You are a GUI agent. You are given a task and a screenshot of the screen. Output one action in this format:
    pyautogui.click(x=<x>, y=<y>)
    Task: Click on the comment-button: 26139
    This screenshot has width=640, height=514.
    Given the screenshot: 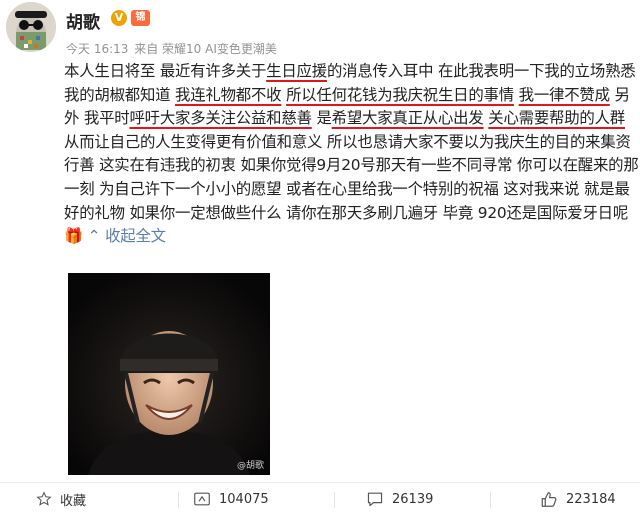 What is the action you would take?
    pyautogui.click(x=399, y=498)
    